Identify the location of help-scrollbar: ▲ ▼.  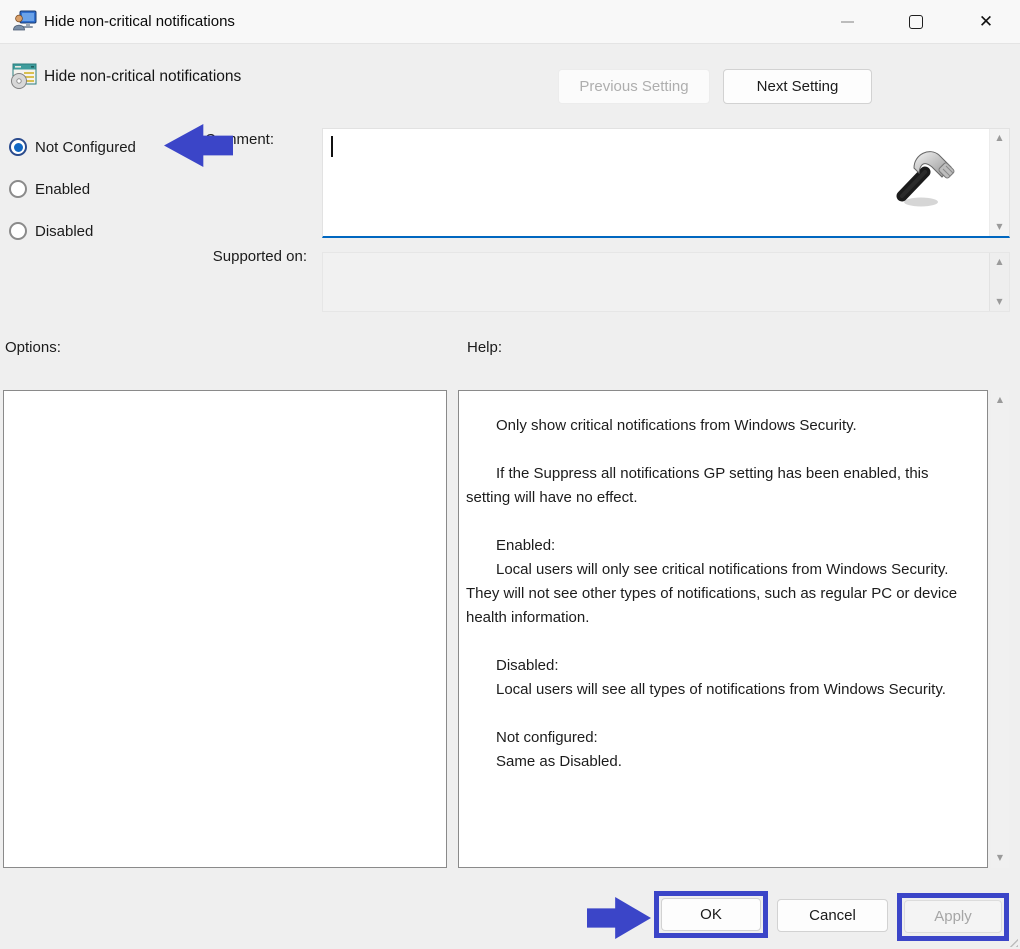
(1000, 629).